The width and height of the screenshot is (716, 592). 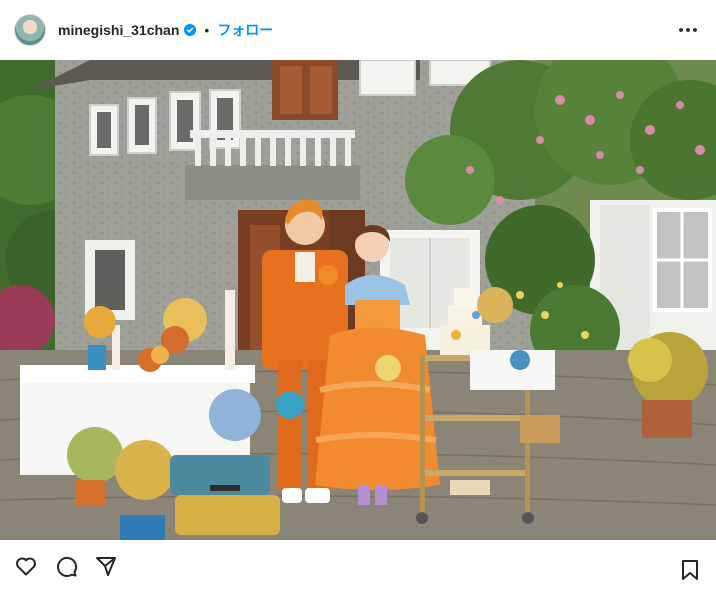 What do you see at coordinates (118, 30) in the screenshot?
I see `username-link: minegishi_31chan` at bounding box center [118, 30].